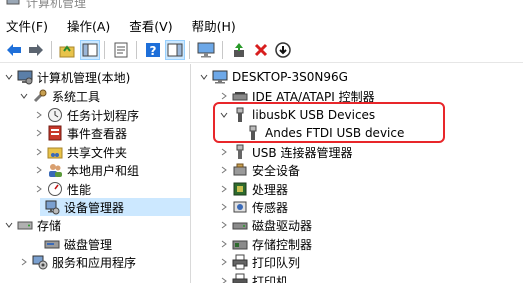 The height and width of the screenshot is (283, 523). I want to click on uninstall-device-icon, so click(261, 50).